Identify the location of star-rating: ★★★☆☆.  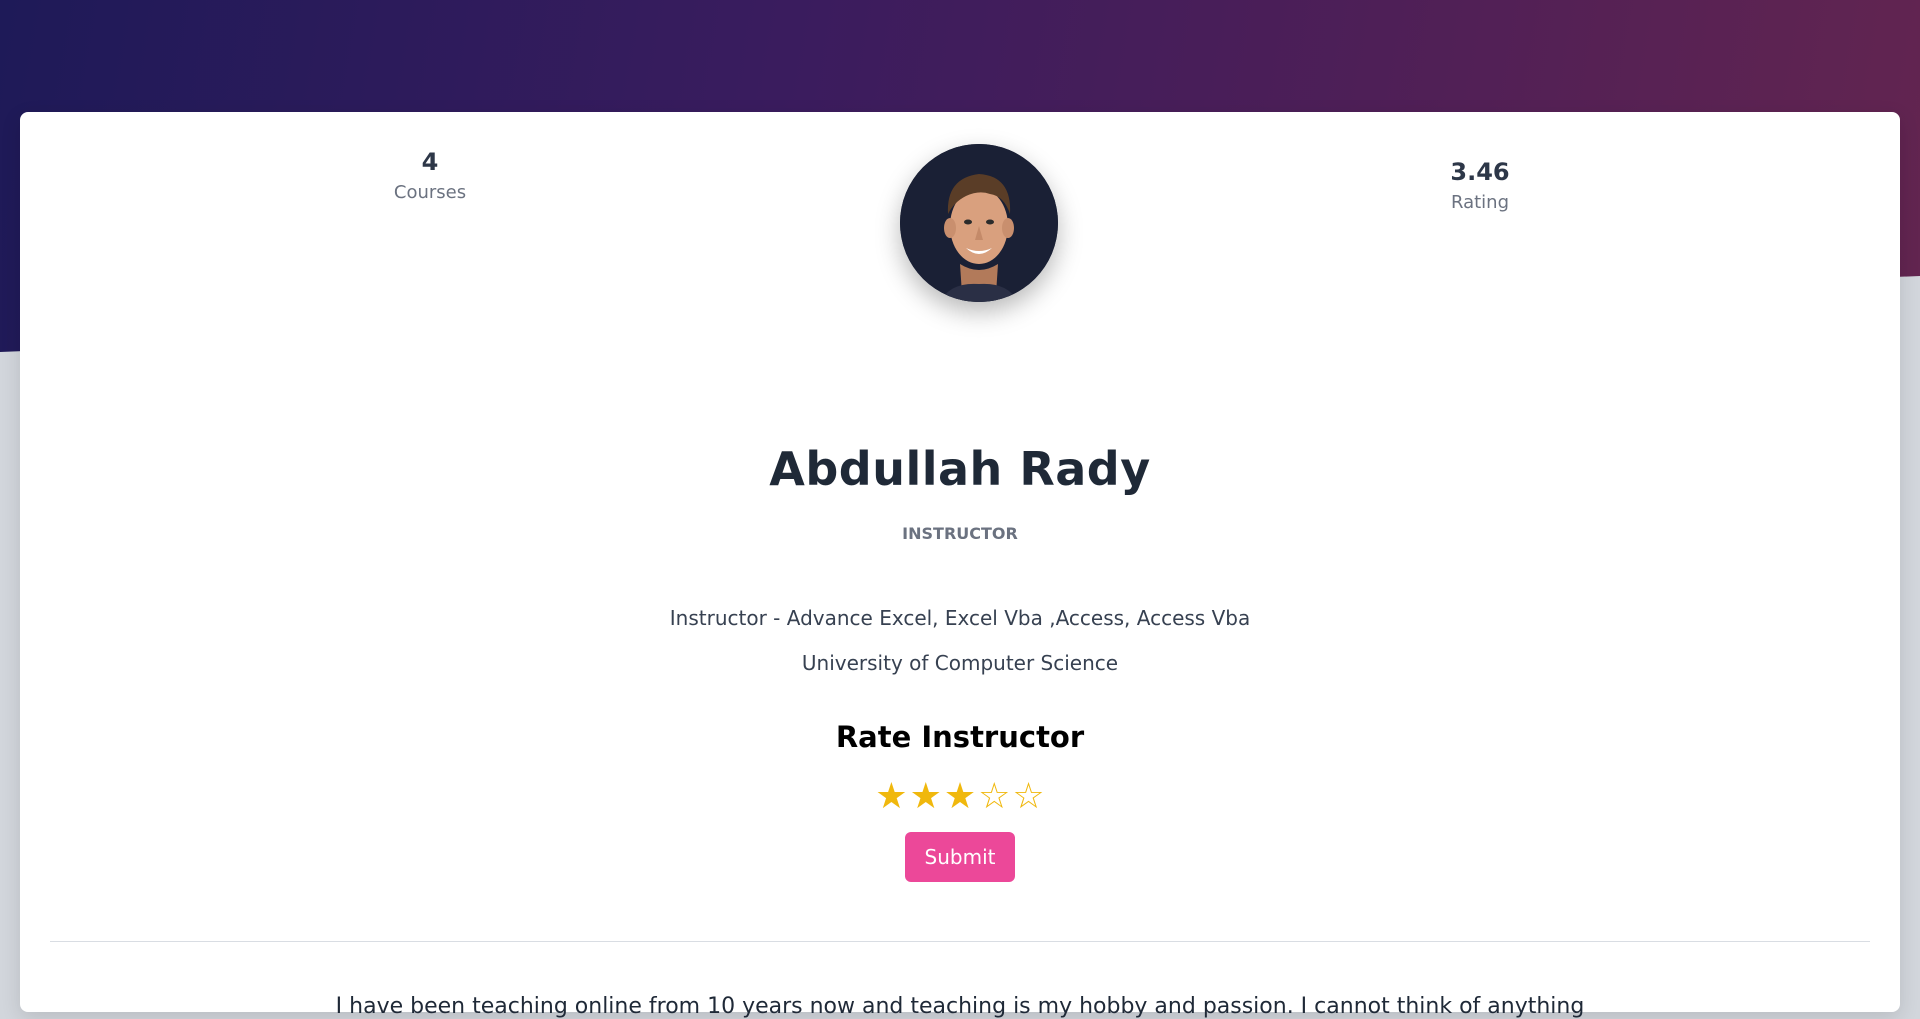
(960, 797).